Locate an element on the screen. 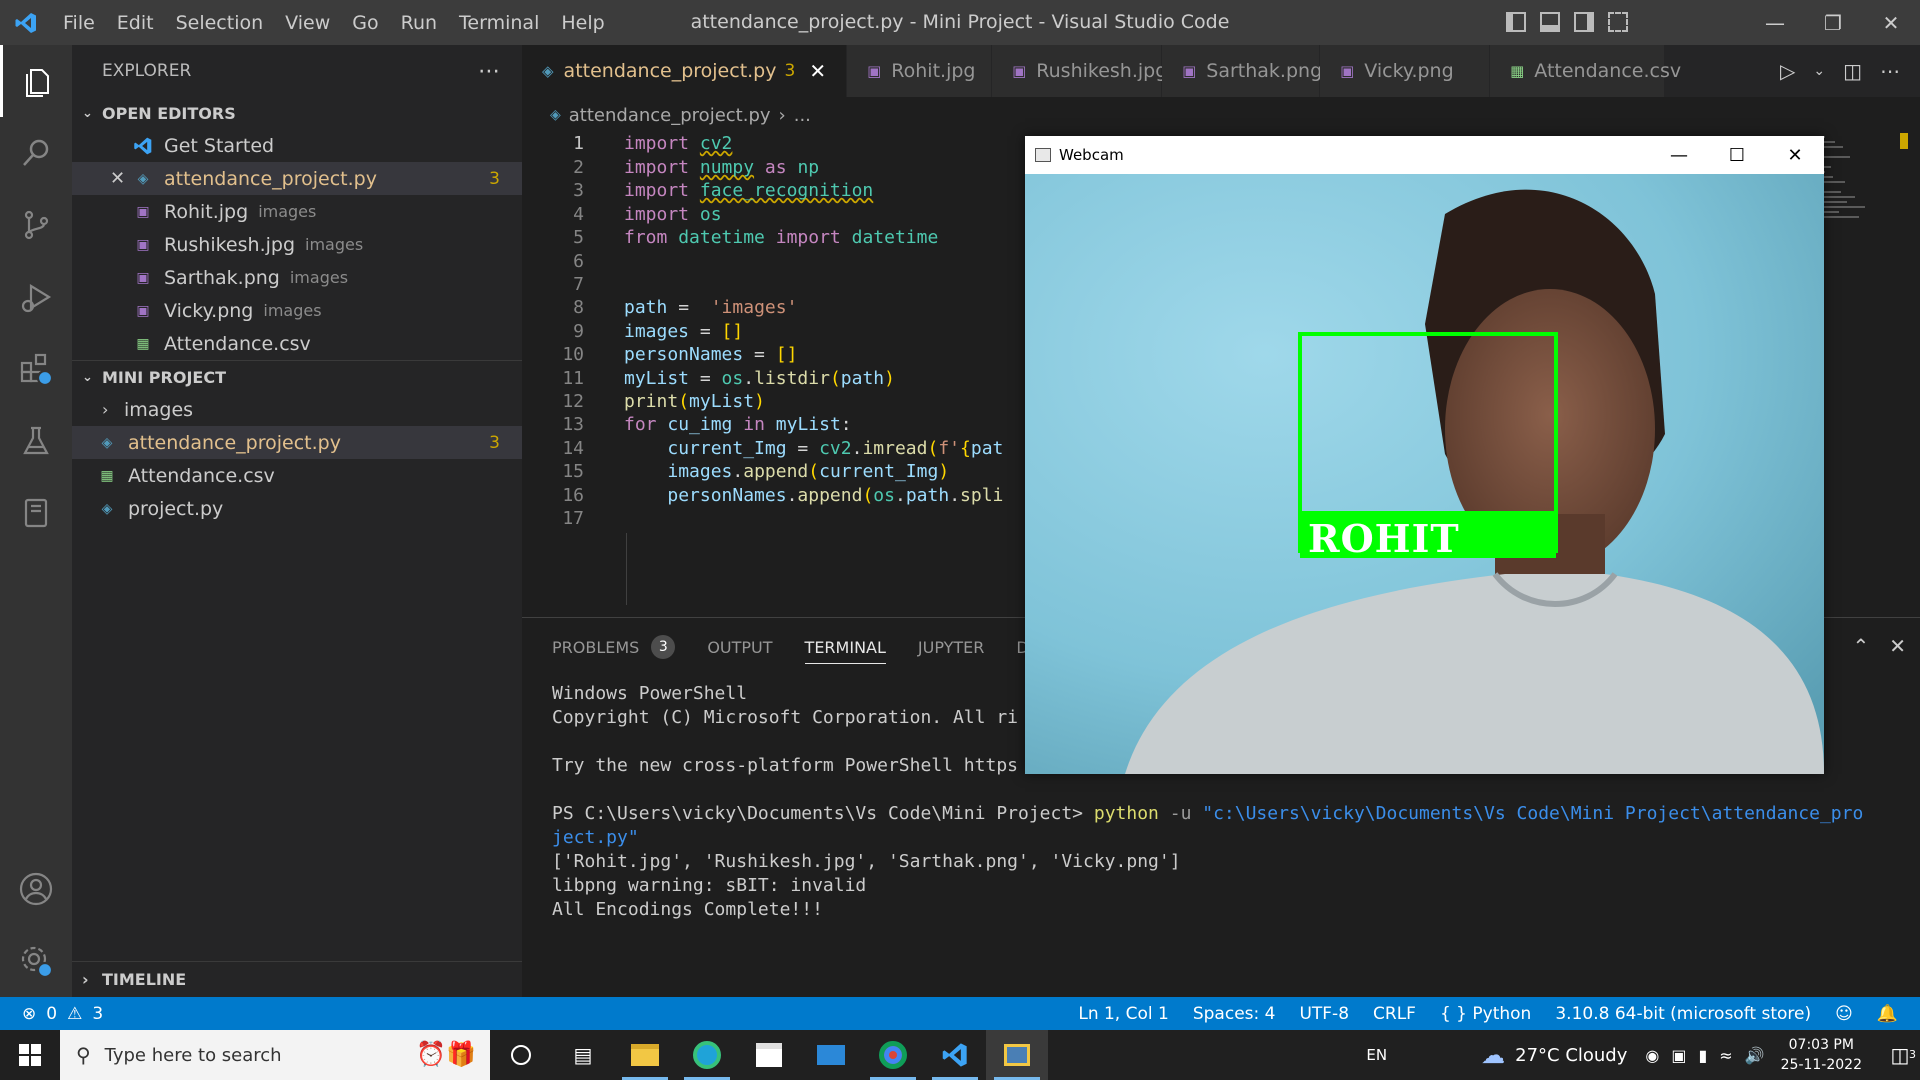 Image resolution: width=1920 pixels, height=1080 pixels. csv-file-icon: ▦ is located at coordinates (1517, 71).